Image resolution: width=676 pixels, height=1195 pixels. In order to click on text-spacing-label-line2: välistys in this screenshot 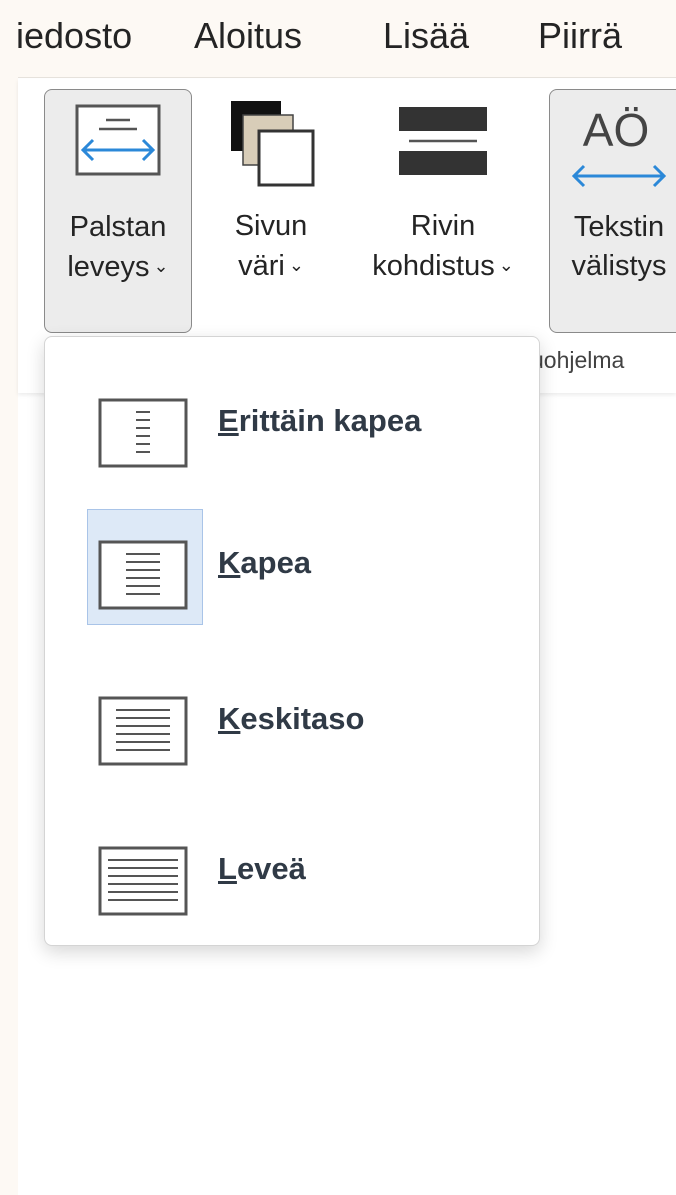, I will do `click(619, 266)`.